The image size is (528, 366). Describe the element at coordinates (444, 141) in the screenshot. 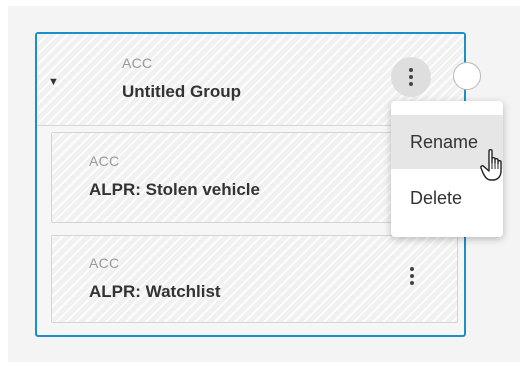

I see `menu-item-label: Rename` at that location.